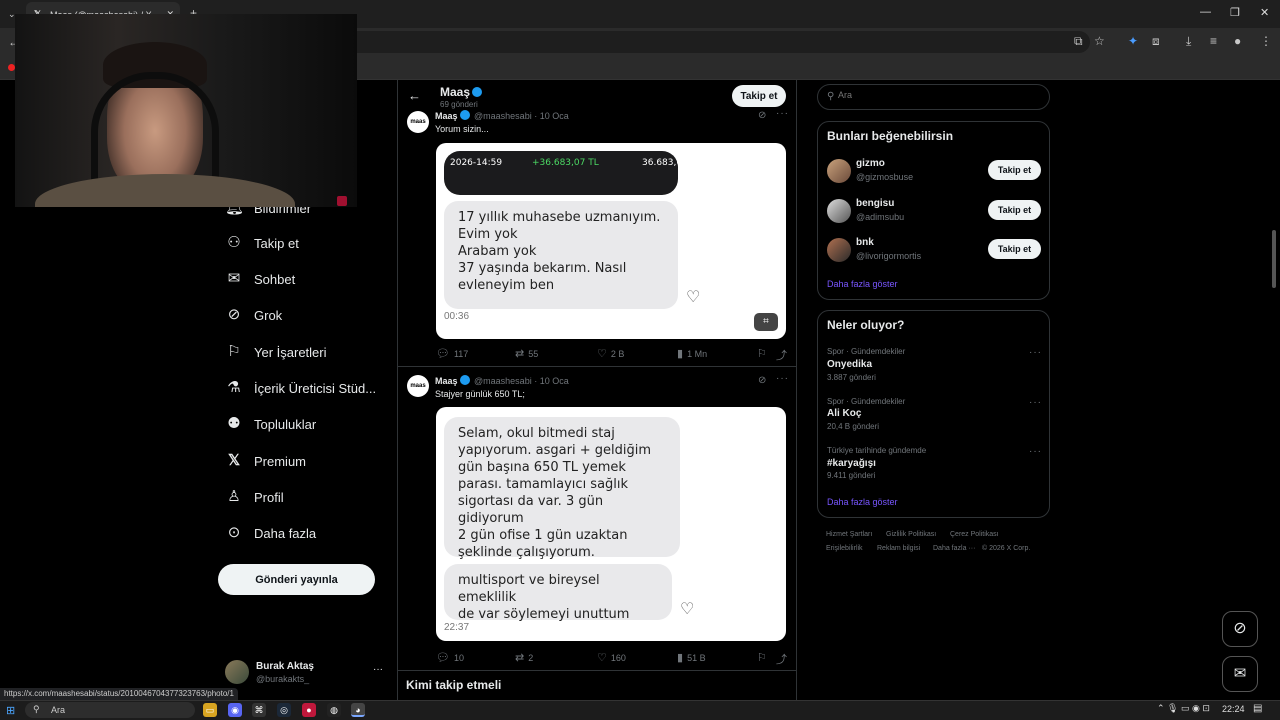 Image resolution: width=1280 pixels, height=720 pixels. Describe the element at coordinates (462, 92) in the screenshot. I see `profile-name: Maaş` at that location.